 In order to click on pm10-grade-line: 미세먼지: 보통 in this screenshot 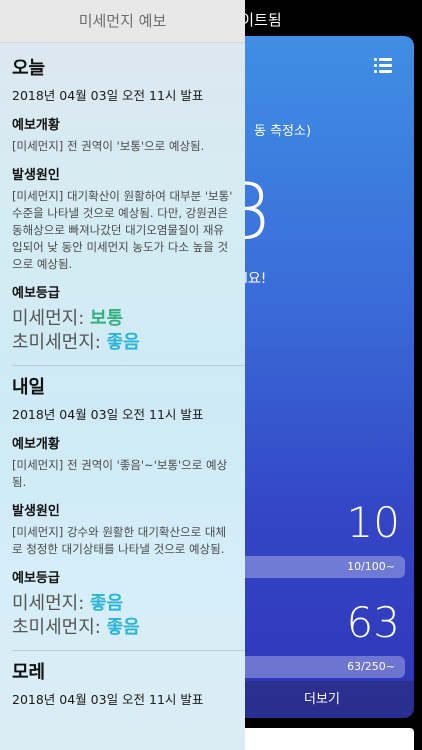, I will do `click(122, 319)`.